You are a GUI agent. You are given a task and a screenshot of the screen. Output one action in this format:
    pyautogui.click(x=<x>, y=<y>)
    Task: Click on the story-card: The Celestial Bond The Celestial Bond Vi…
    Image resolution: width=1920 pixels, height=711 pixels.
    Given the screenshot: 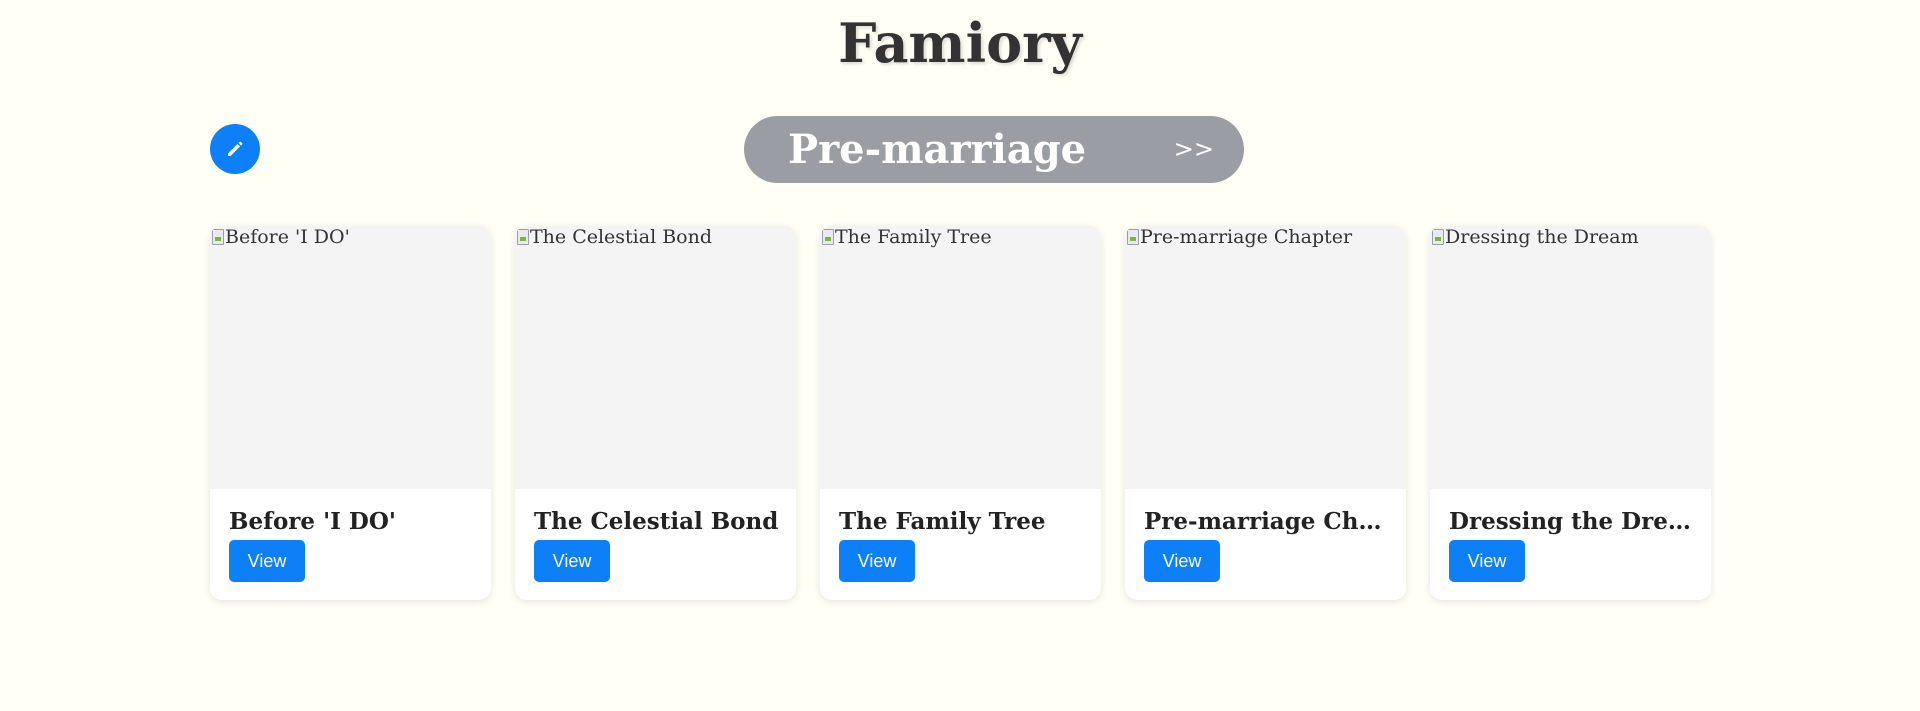 What is the action you would take?
    pyautogui.click(x=655, y=413)
    